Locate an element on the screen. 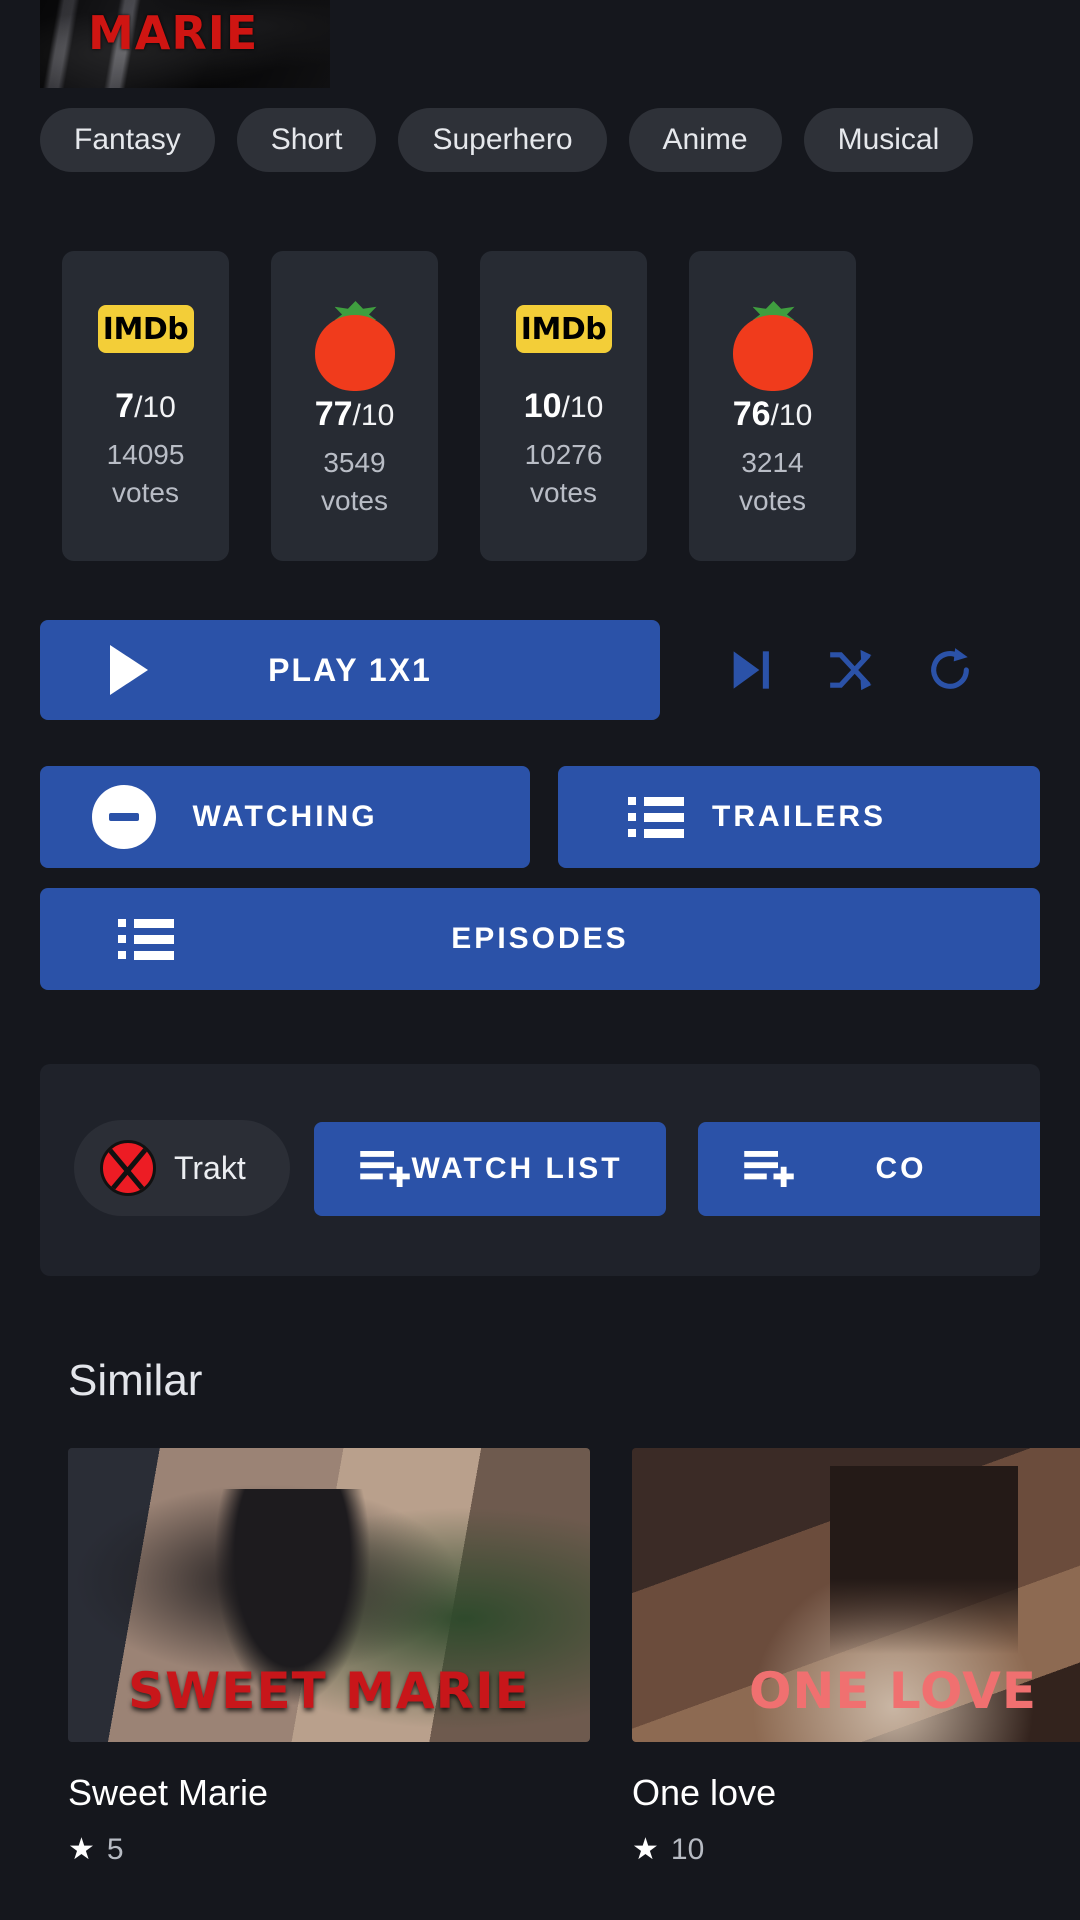 This screenshot has height=1920, width=1080. play-next-button is located at coordinates (750, 670).